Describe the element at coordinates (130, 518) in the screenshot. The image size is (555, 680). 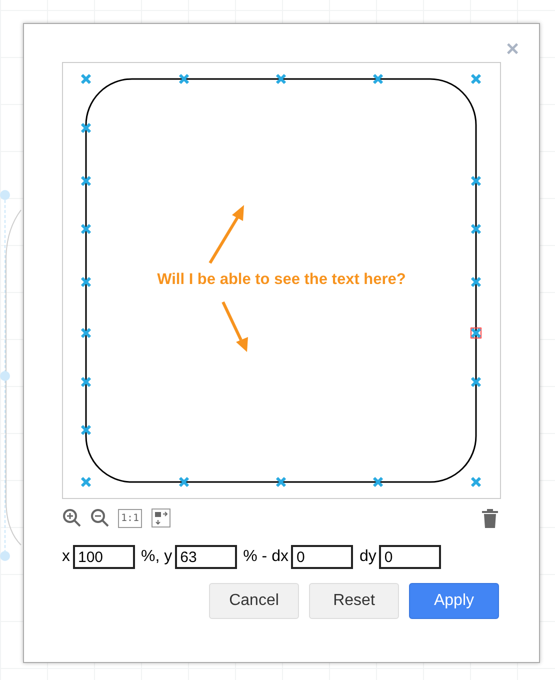
I see `actual-size-button: 1:1` at that location.